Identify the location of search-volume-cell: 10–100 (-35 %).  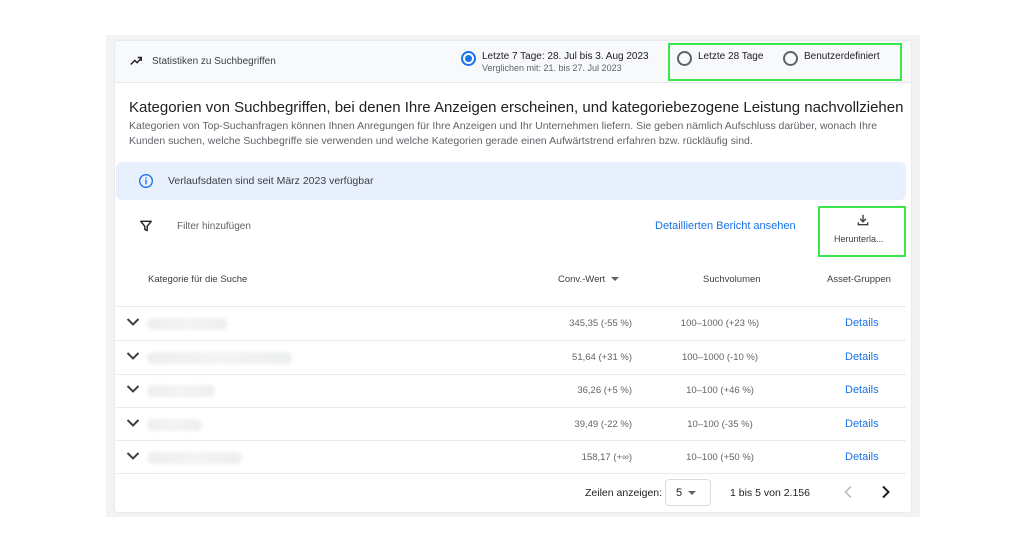
(720, 424).